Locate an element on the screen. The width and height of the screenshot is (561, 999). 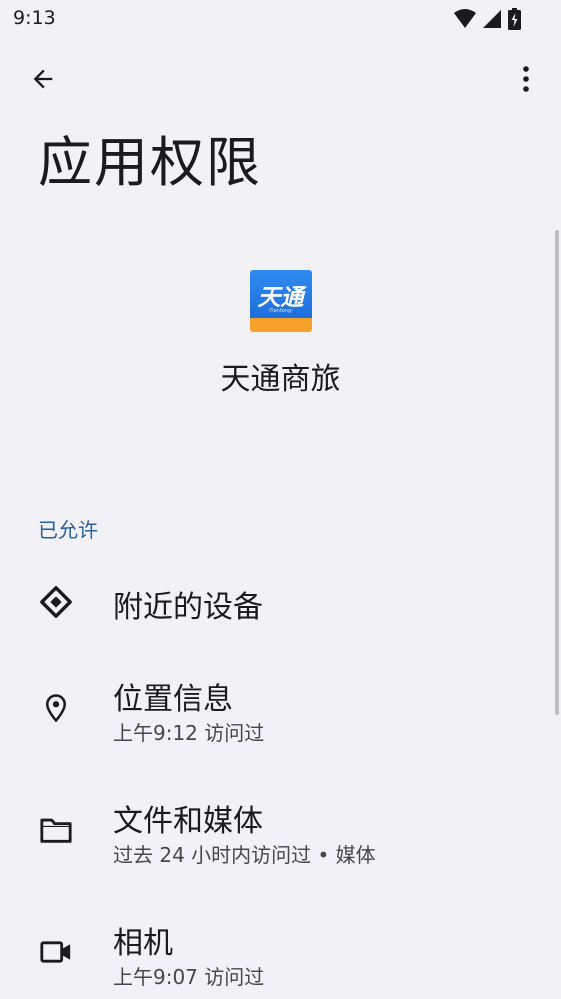
page-title: 应用权限 is located at coordinates (150, 162).